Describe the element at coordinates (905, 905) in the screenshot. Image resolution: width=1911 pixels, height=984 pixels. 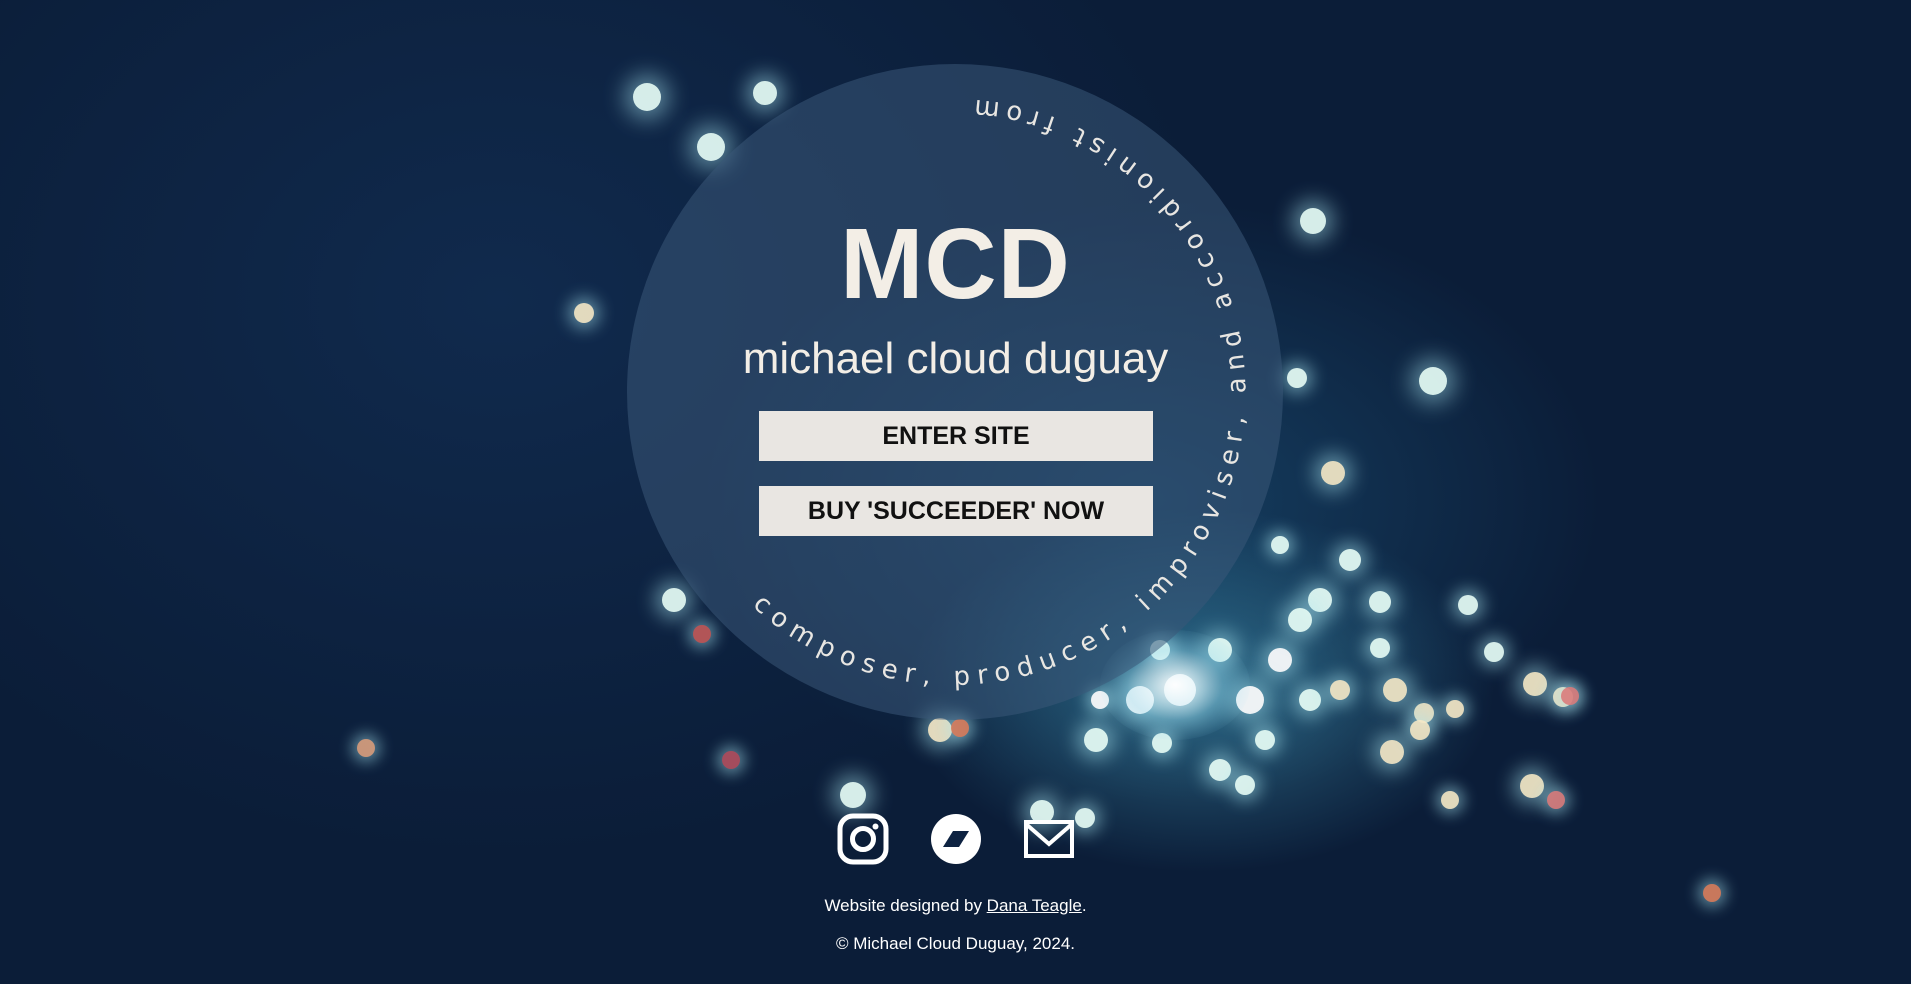
I see `designer-credit-prefix: Website designed by` at that location.